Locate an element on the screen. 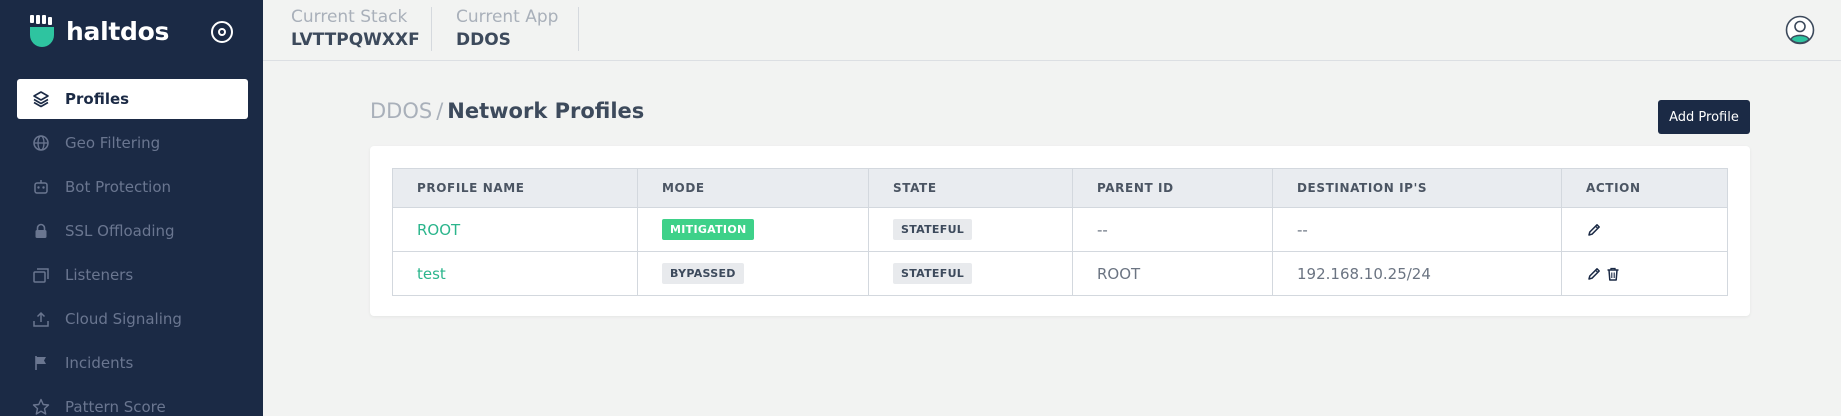 The width and height of the screenshot is (1841, 416). sidebar-toggle-button is located at coordinates (222, 32).